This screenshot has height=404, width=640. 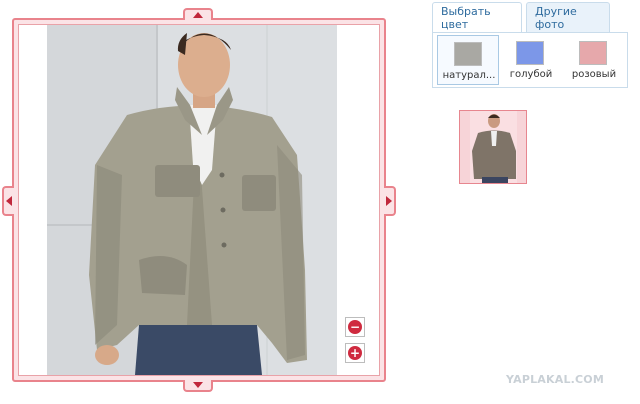 I want to click on scroll-right-button, so click(x=390, y=201).